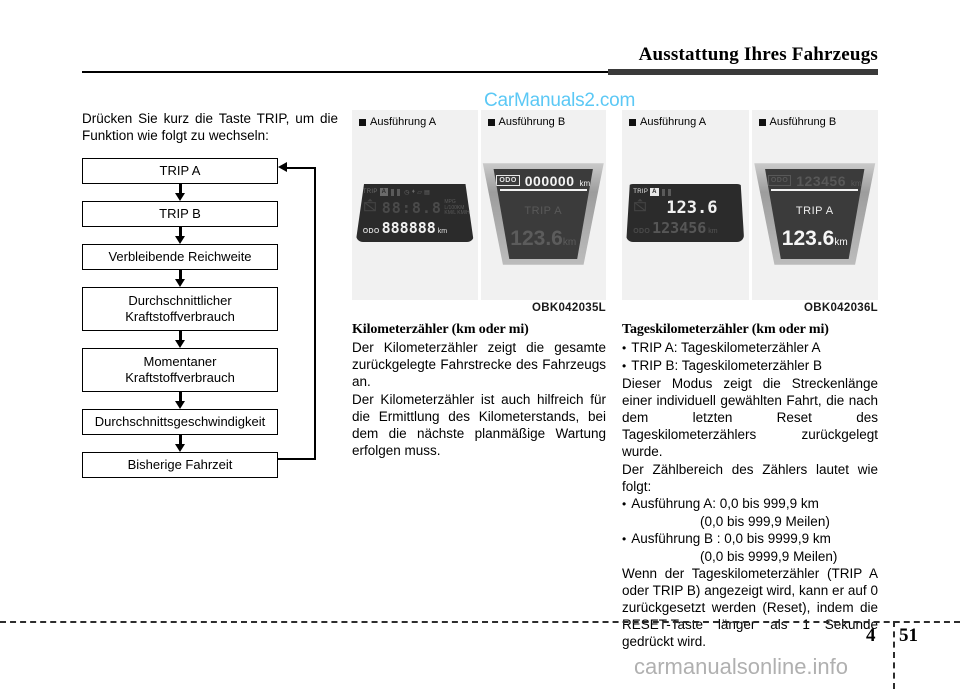 The height and width of the screenshot is (689, 960). What do you see at coordinates (743, 72) in the screenshot?
I see `header-rule-accent` at bounding box center [743, 72].